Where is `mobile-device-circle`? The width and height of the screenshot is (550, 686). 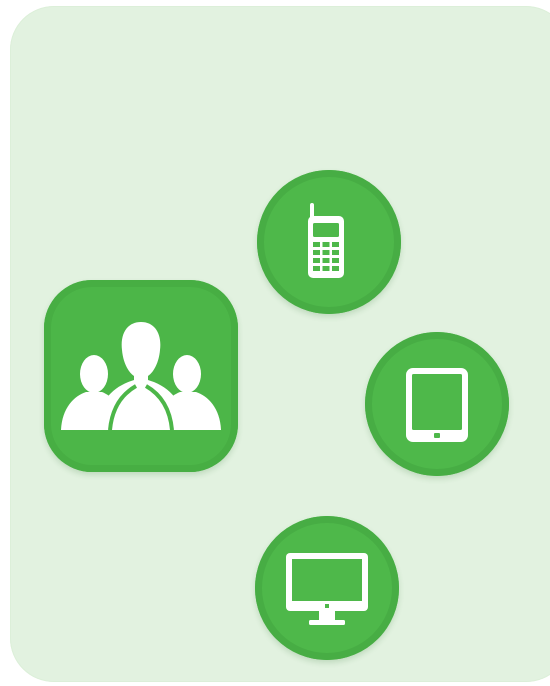 mobile-device-circle is located at coordinates (329, 242).